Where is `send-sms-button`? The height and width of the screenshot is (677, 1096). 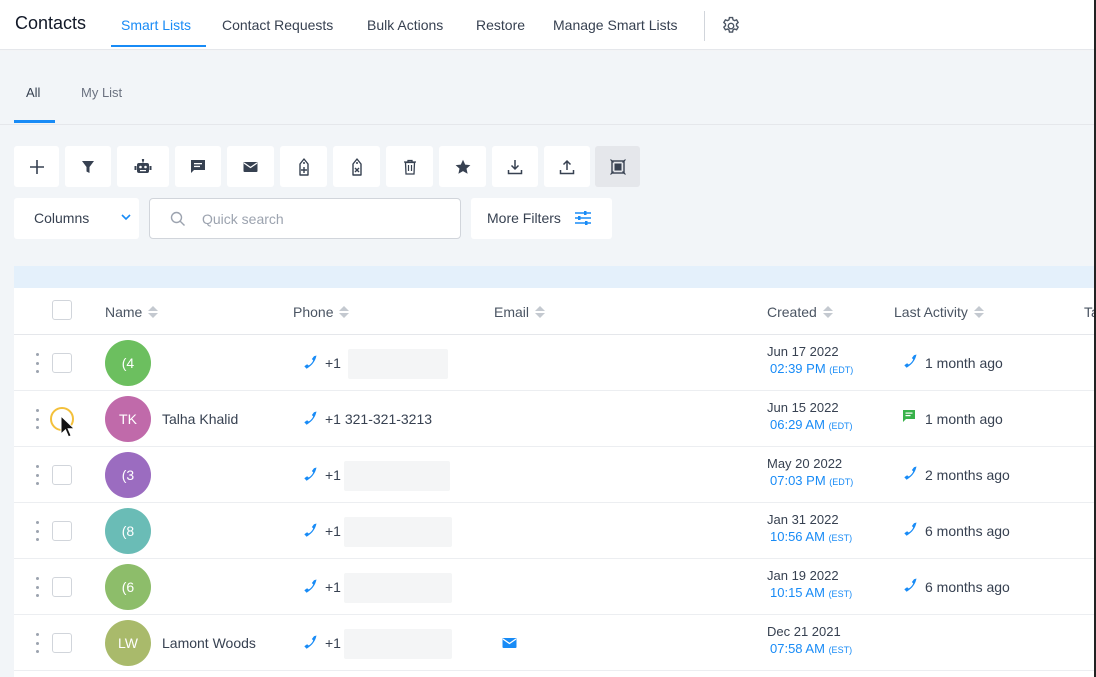
send-sms-button is located at coordinates (198, 166).